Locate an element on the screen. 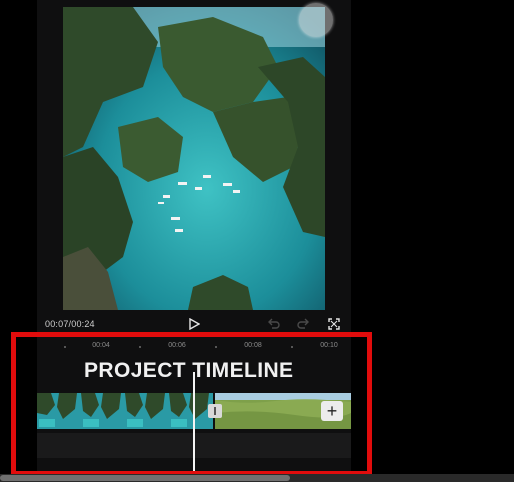  scrollbar-thumb is located at coordinates (145, 478).